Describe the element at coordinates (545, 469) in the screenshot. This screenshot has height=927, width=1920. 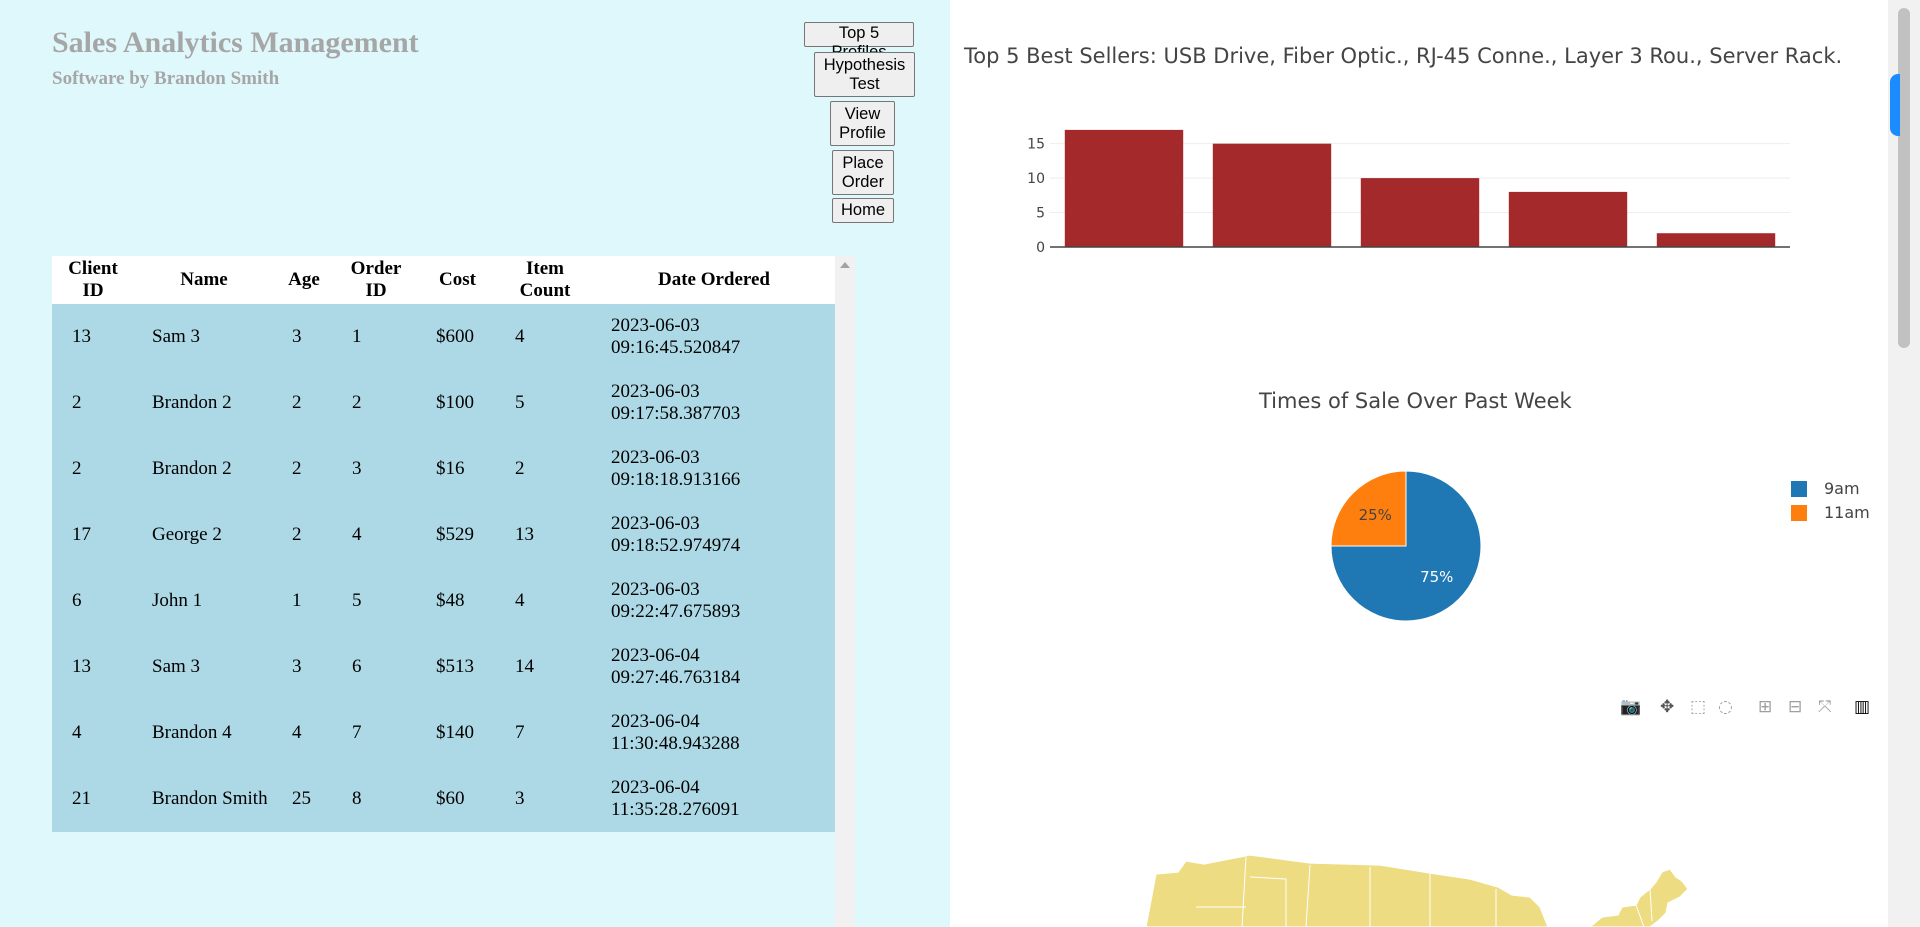
I see `cell-items: 2` at that location.